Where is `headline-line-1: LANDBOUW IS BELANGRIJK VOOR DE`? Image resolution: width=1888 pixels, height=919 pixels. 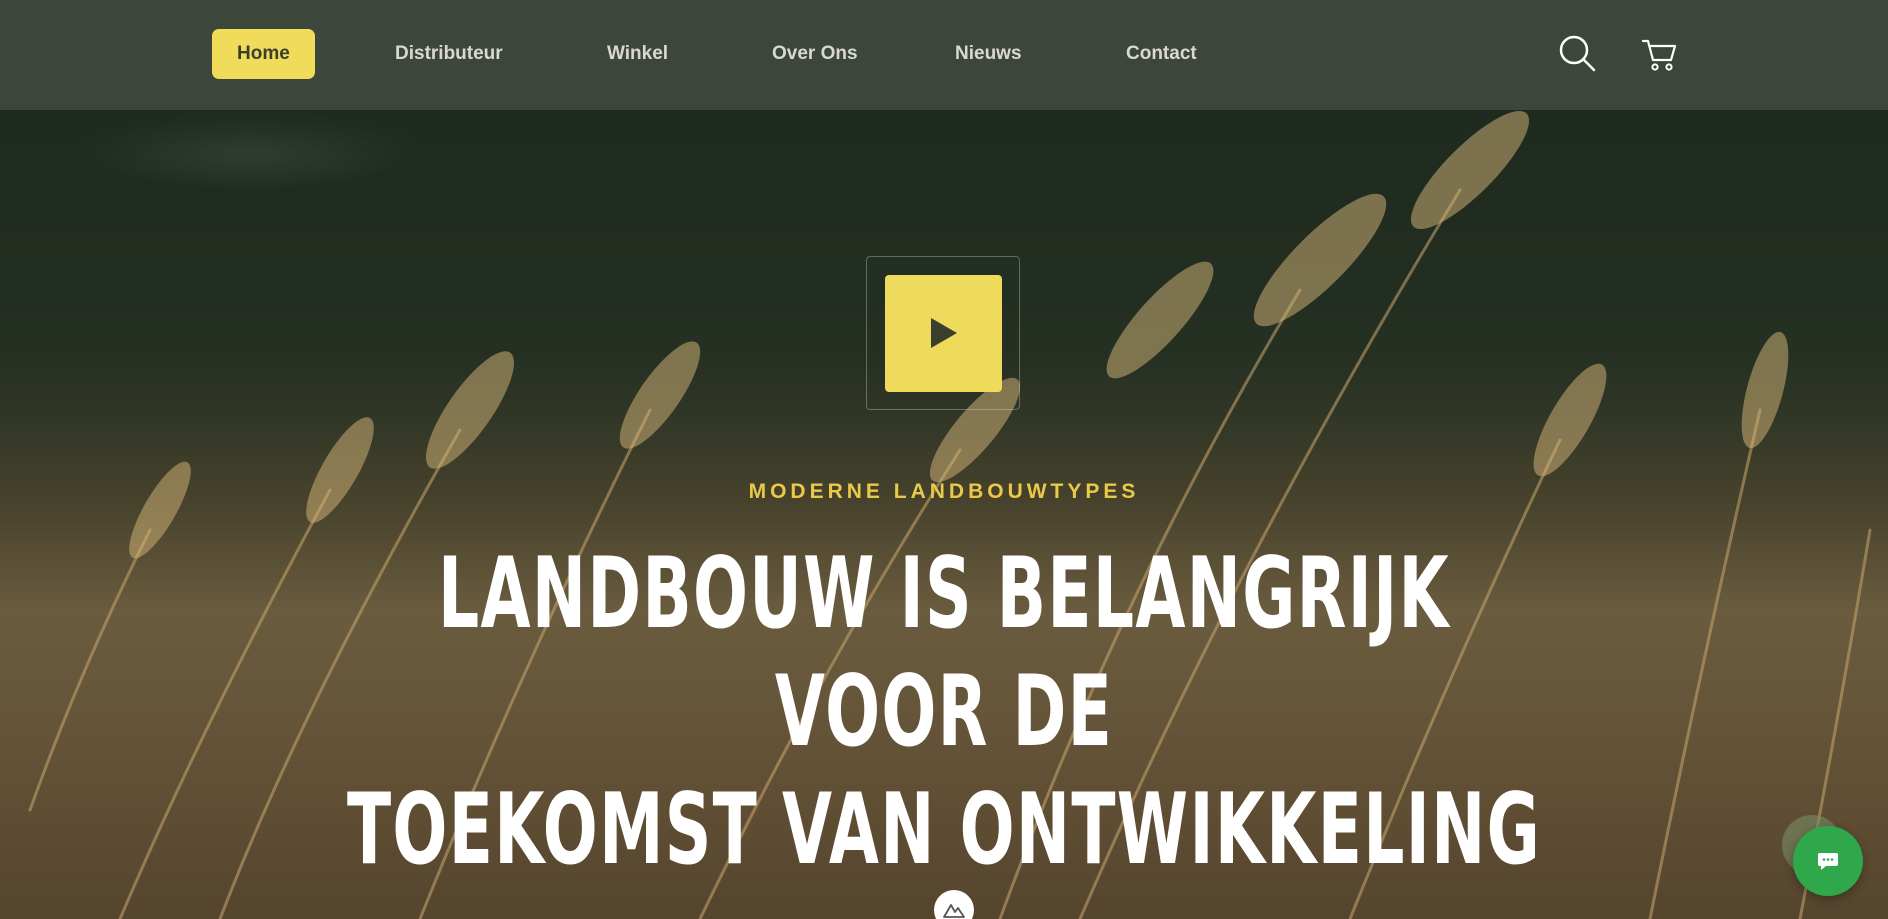
headline-line-1: LANDBOUW IS BELANGRIJK VOOR DE is located at coordinates (944, 653).